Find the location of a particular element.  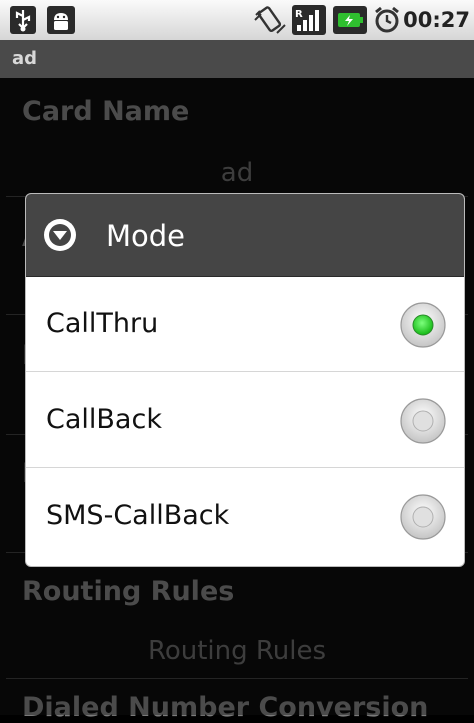

window-title: ad is located at coordinates (237, 59).